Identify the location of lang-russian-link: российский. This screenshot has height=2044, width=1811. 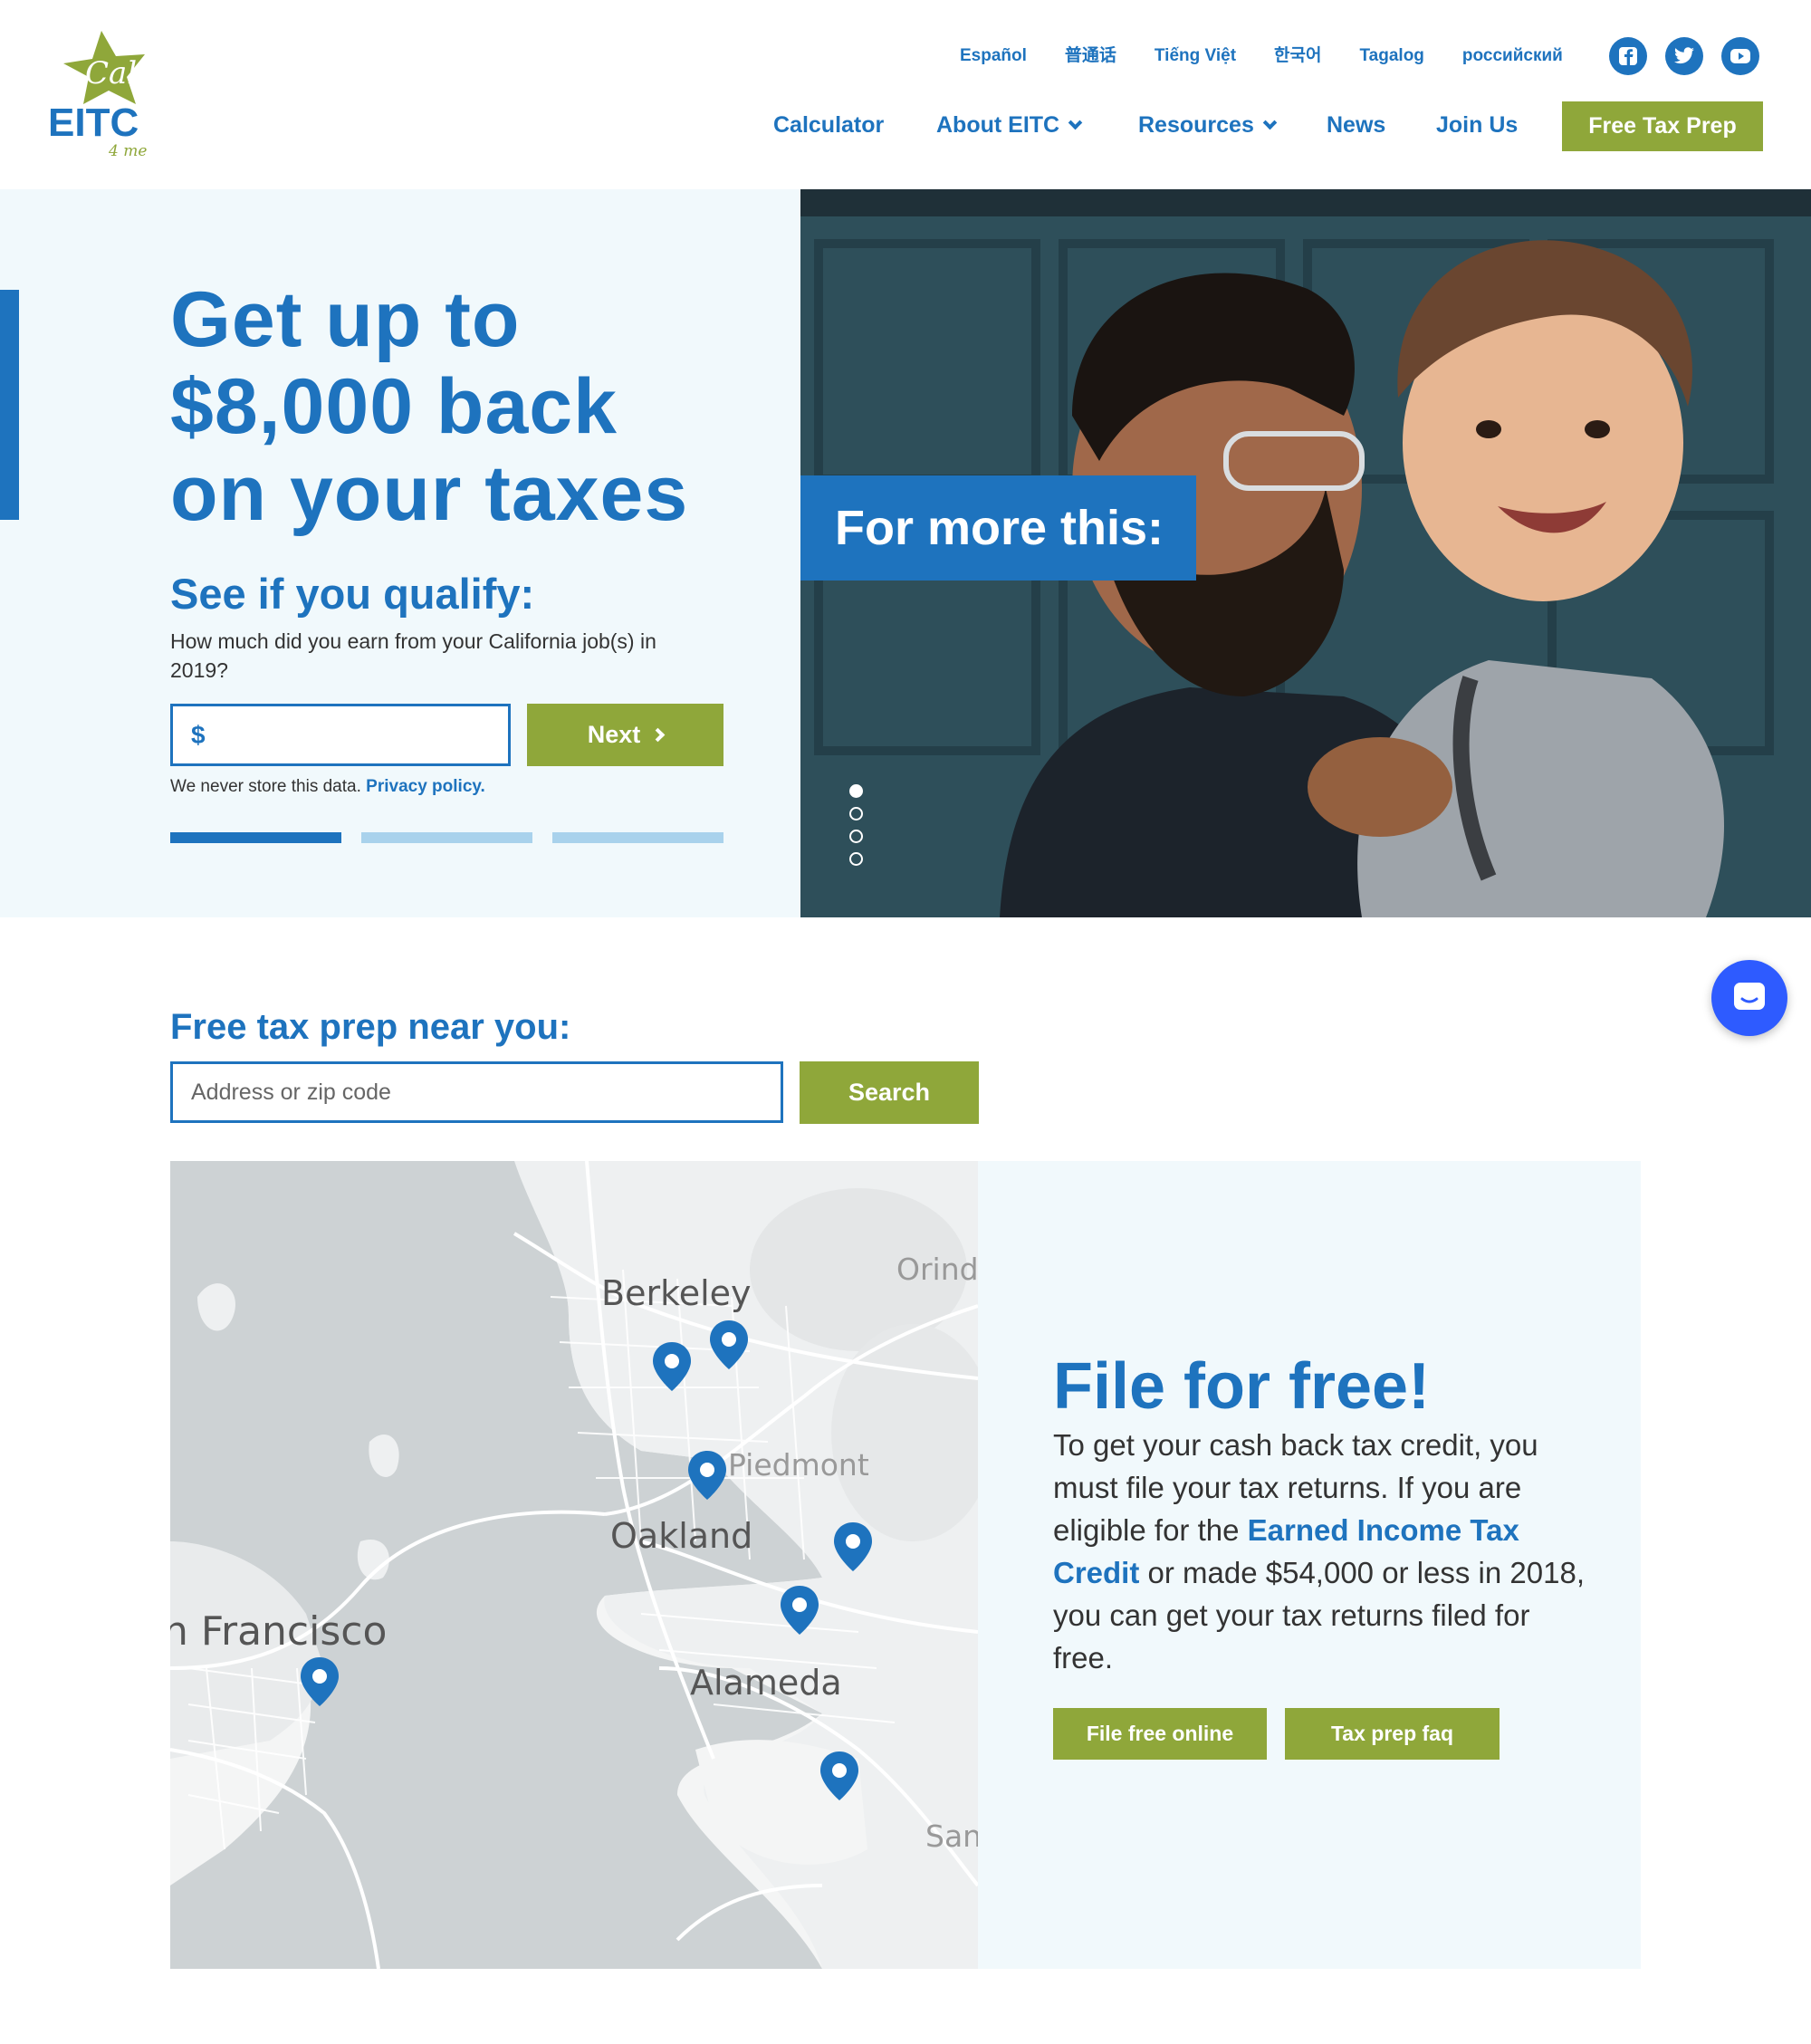
(1512, 56).